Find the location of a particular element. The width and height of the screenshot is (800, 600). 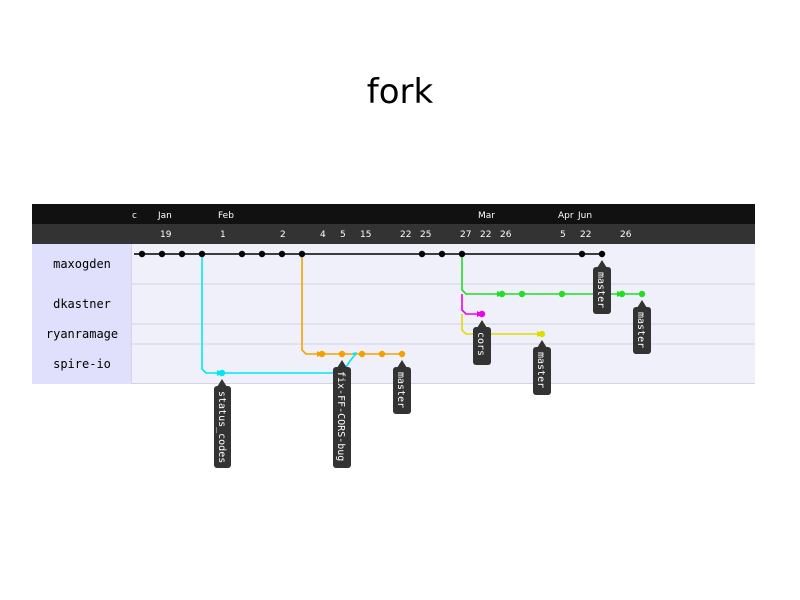

row-label-dkastner: dkastner is located at coordinates (82, 304).